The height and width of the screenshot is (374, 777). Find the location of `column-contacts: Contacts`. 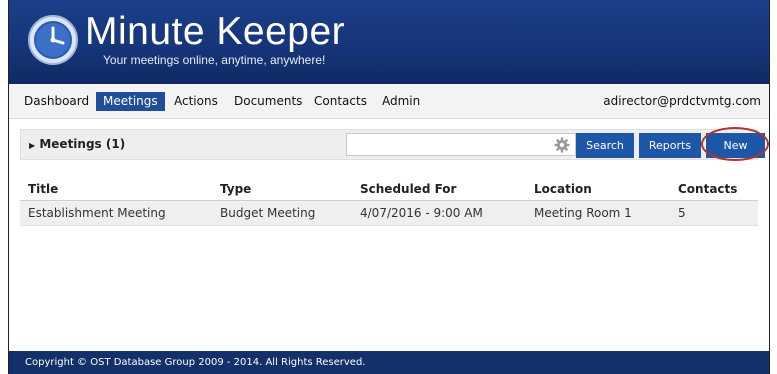

column-contacts: Contacts is located at coordinates (707, 189).